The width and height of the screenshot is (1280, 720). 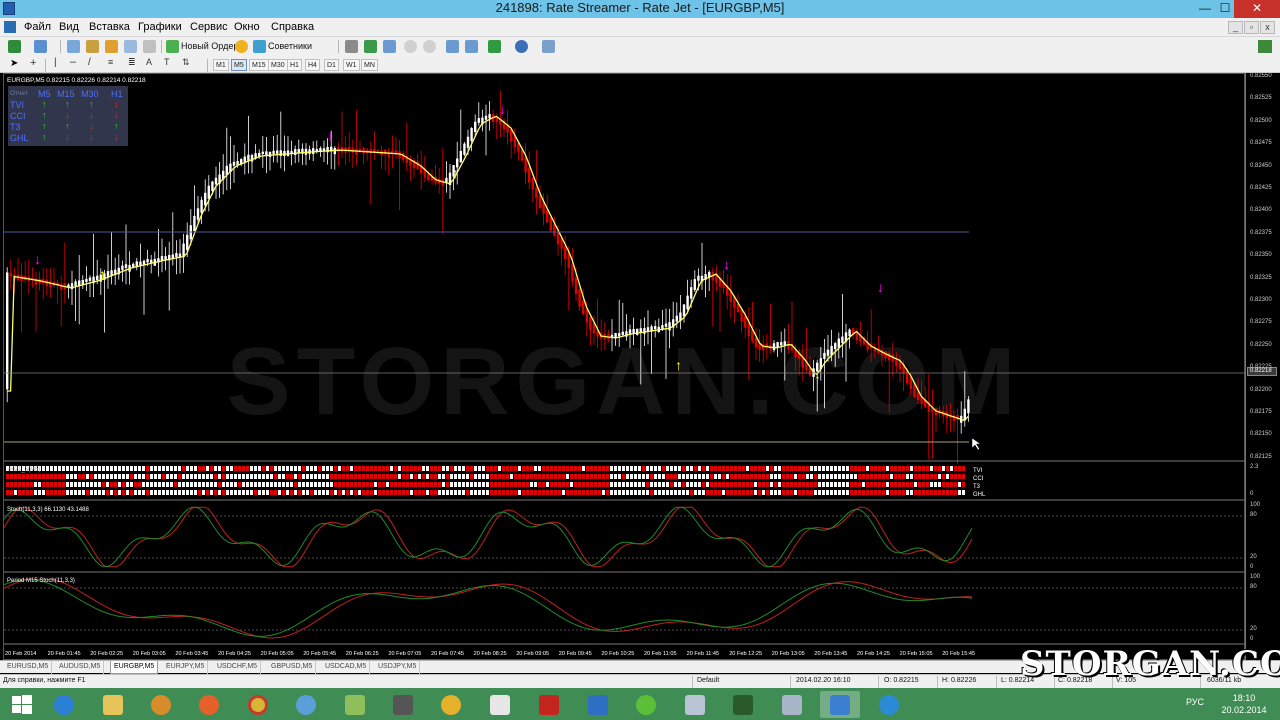 I want to click on taskbar-app7, so click(x=355, y=704).